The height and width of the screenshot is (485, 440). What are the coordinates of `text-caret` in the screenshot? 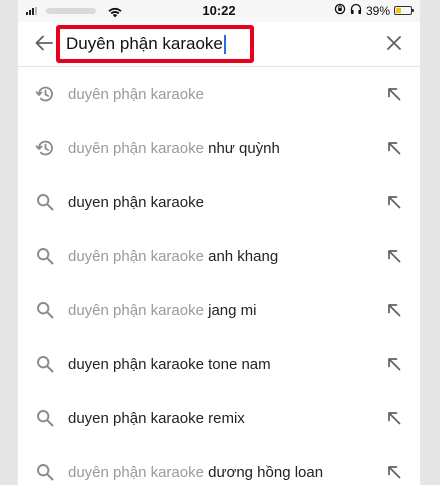 It's located at (224, 44).